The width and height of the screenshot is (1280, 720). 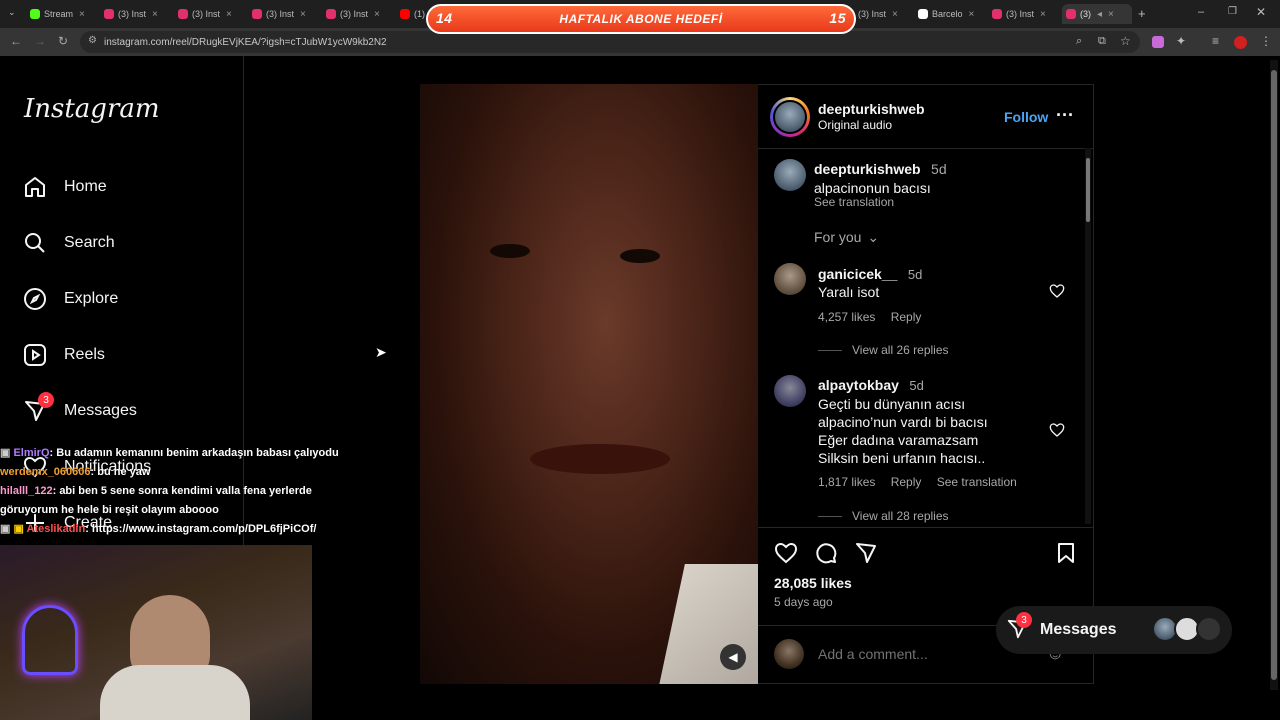 I want to click on goal-title: HAFTALIK ABONE HEDEFİ, so click(x=641, y=19).